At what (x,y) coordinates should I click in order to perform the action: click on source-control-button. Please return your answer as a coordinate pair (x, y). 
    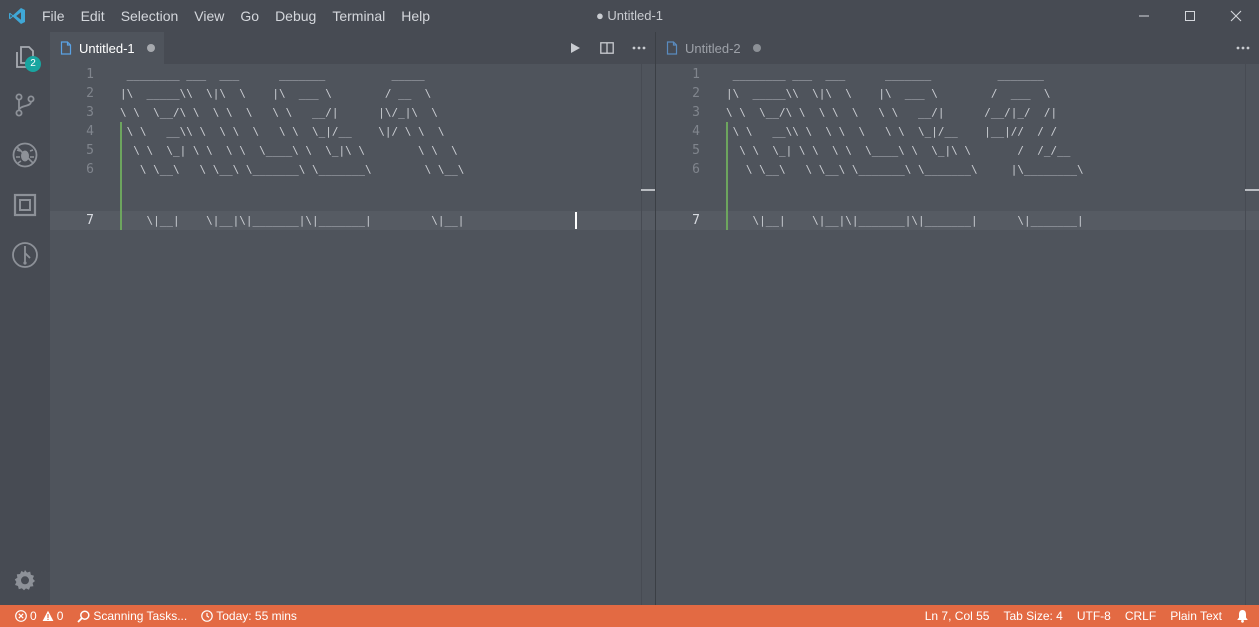
    Looking at the image, I should click on (25, 105).